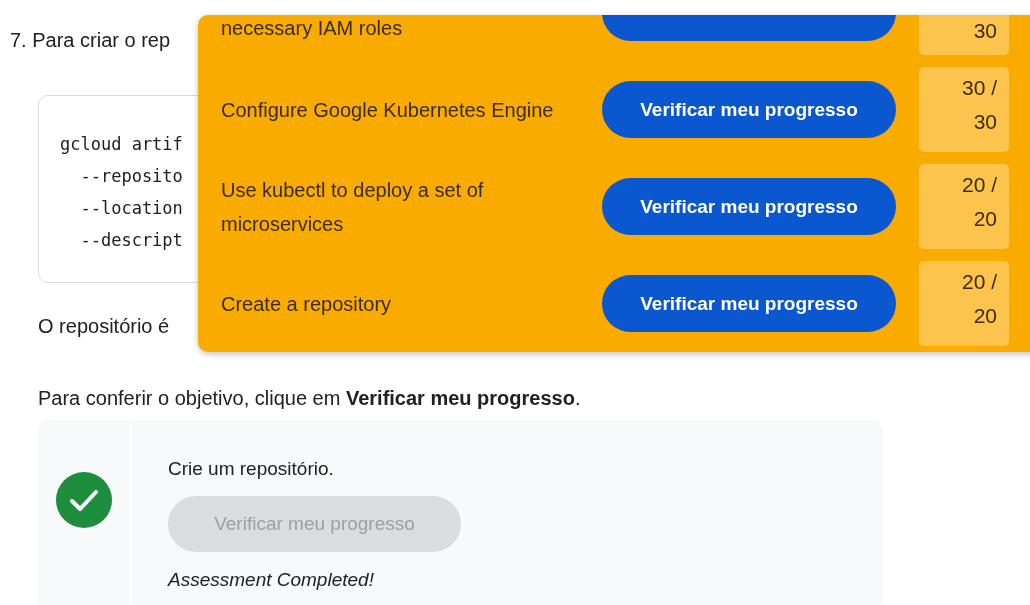 The image size is (1030, 605). Describe the element at coordinates (121, 144) in the screenshot. I see `code-line: gcloud artif` at that location.